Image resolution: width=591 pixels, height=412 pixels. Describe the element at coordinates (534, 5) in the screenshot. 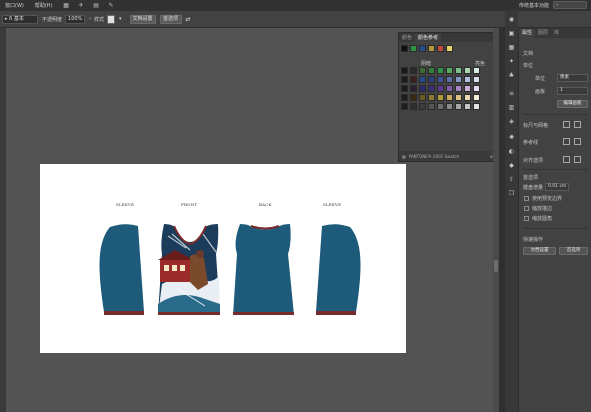

I see `workspace-label: 传统基本功能` at that location.